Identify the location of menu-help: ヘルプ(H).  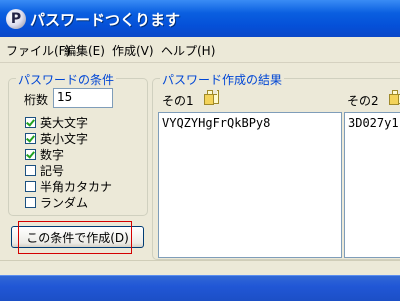
(188, 50).